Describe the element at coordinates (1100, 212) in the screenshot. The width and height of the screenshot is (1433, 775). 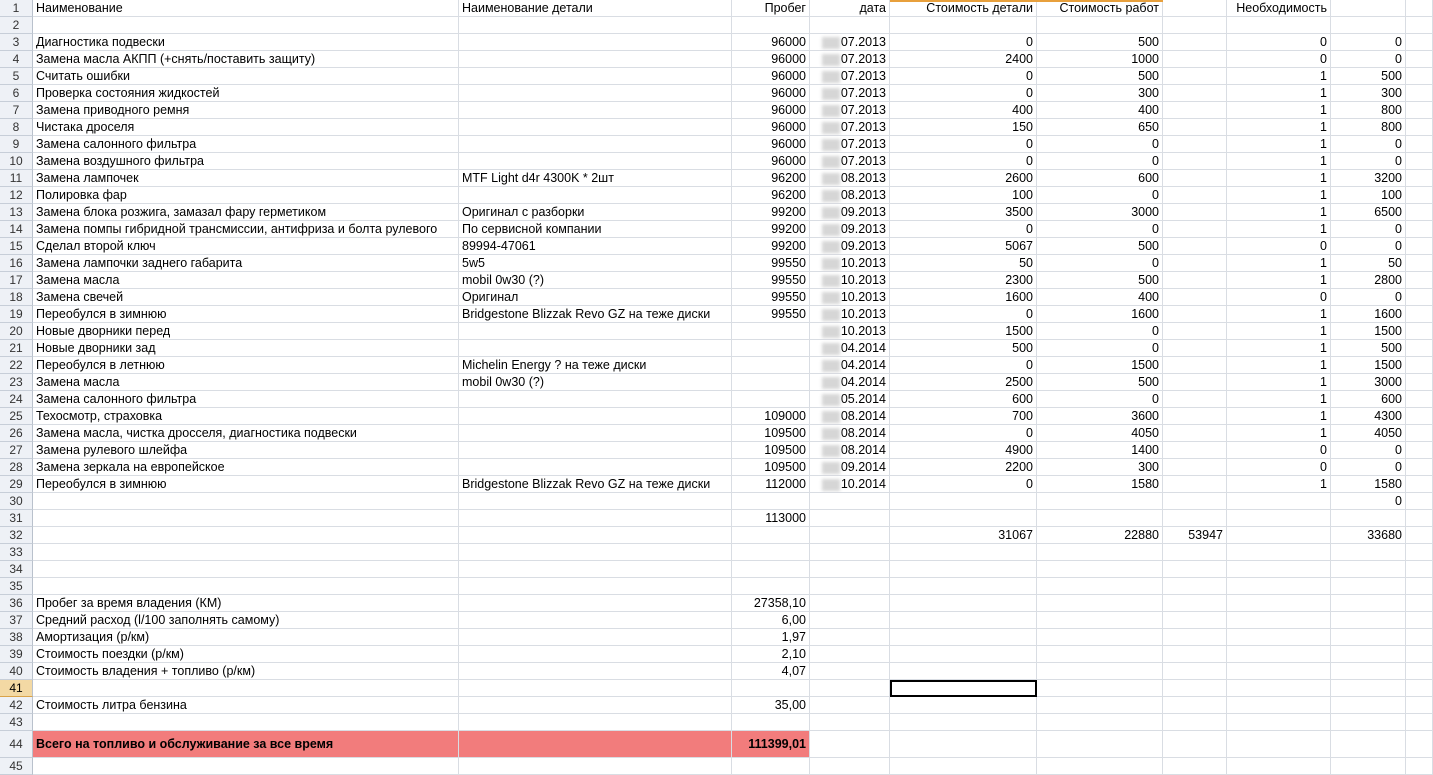
I see `cell-work-cost: 3000` at that location.